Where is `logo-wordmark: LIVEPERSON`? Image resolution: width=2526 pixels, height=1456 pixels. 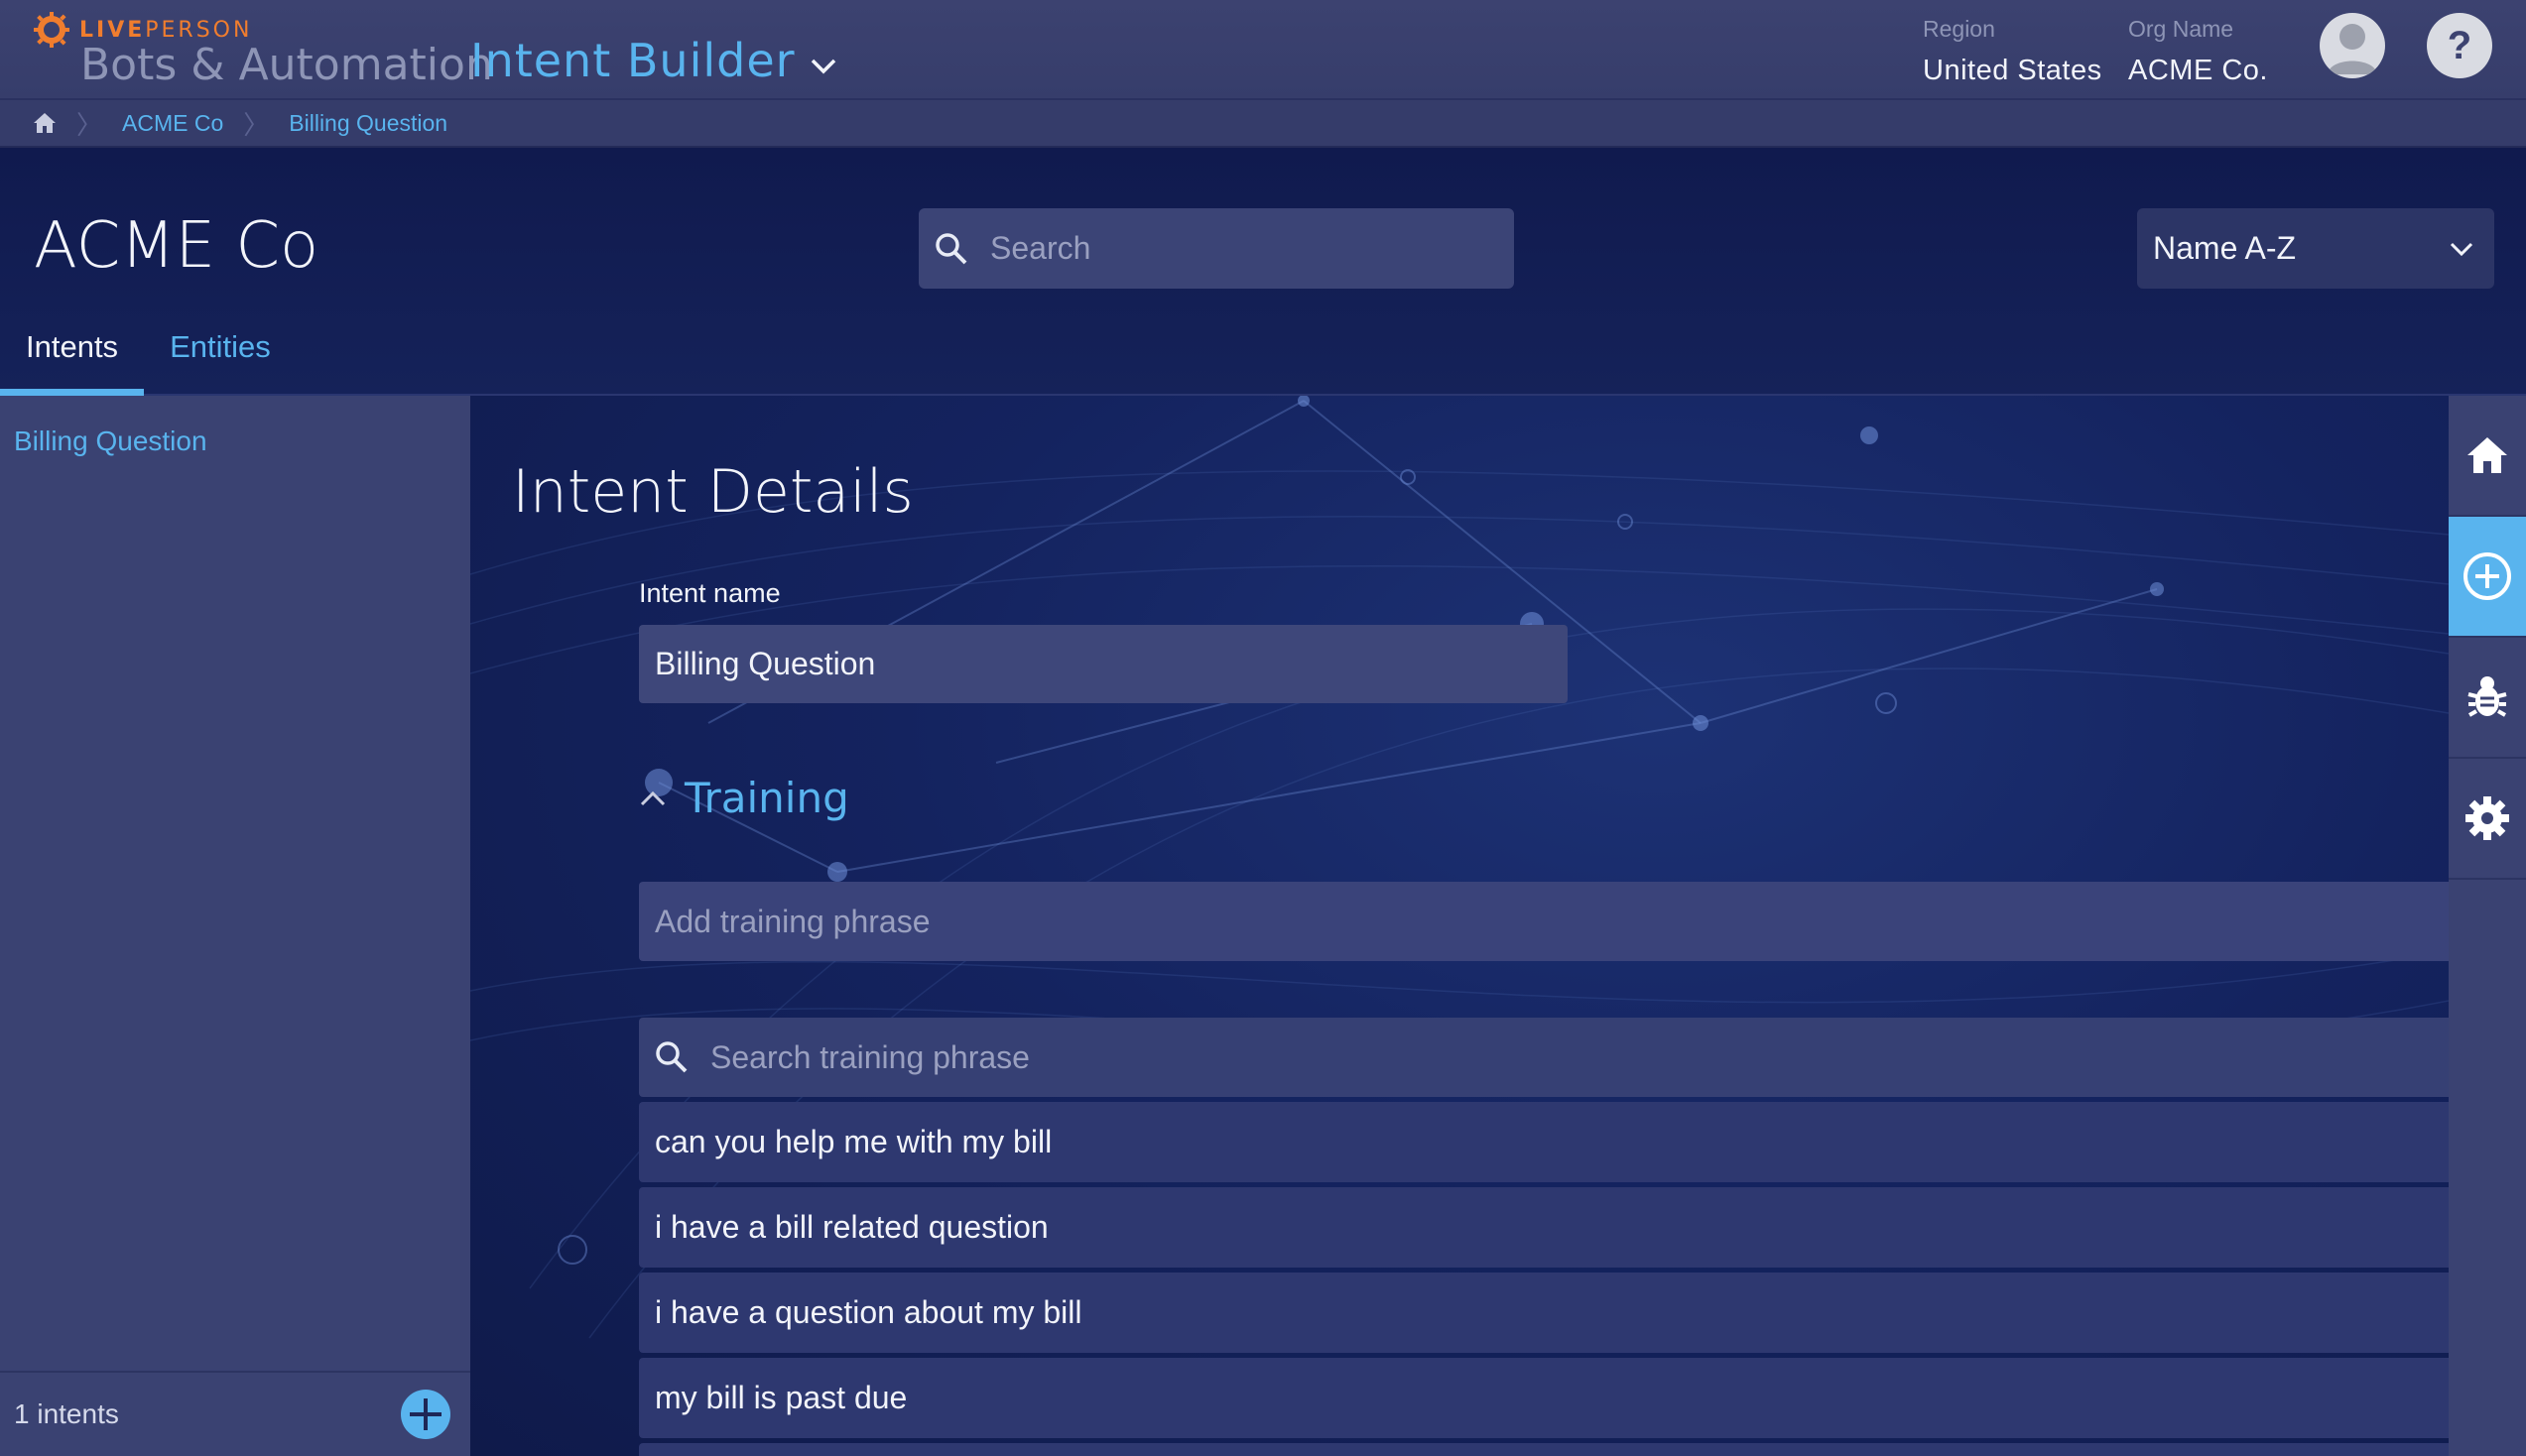 logo-wordmark: LIVEPERSON is located at coordinates (165, 30).